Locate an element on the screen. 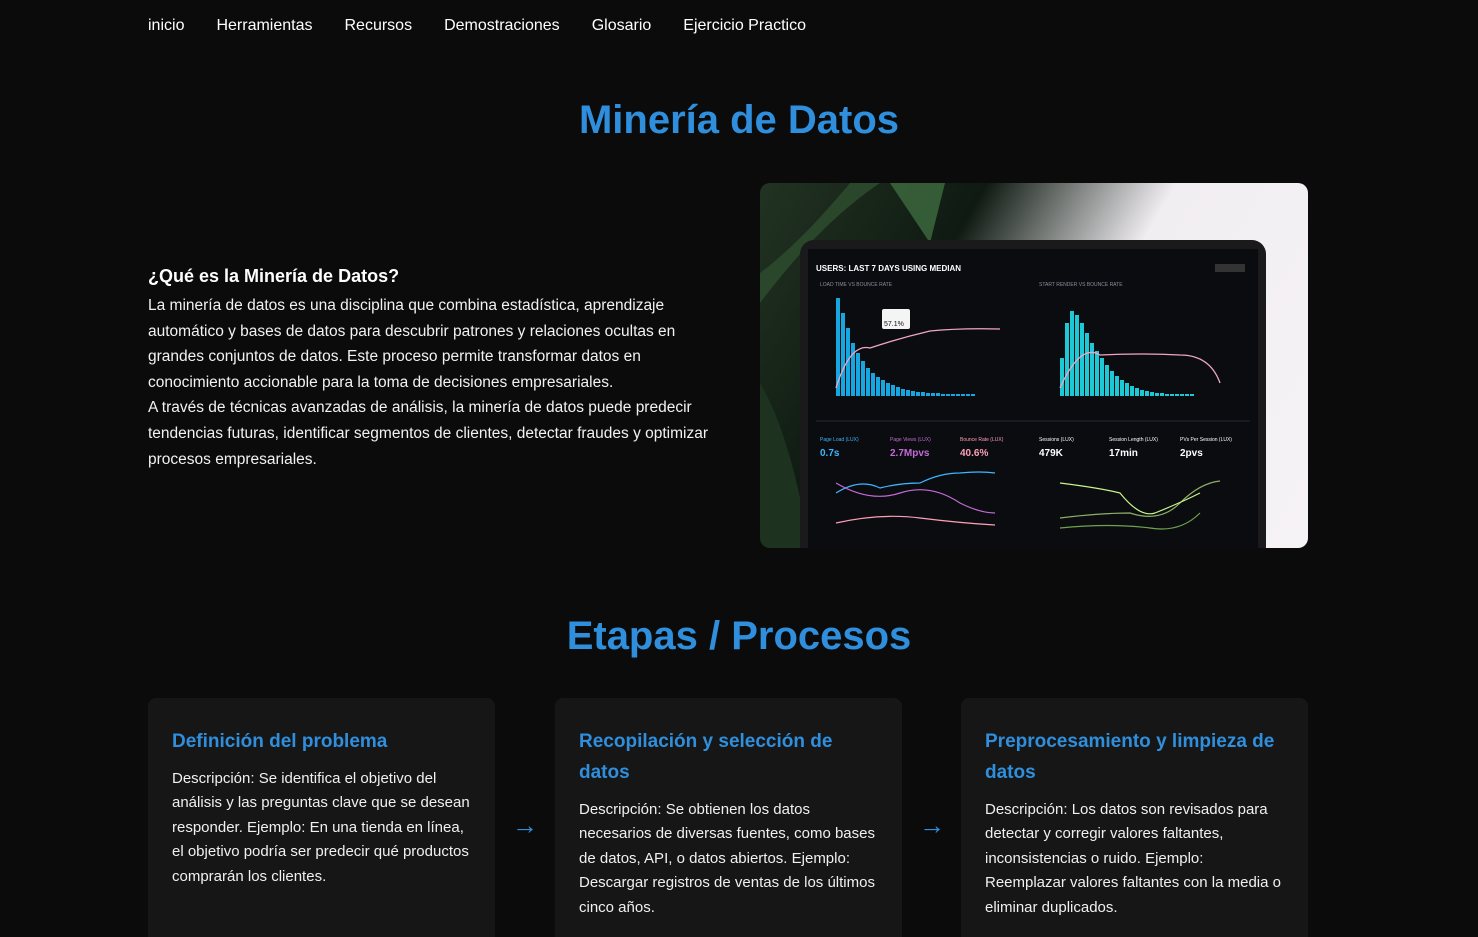  nav-item-demostraciones: Demostraciones is located at coordinates (502, 26).